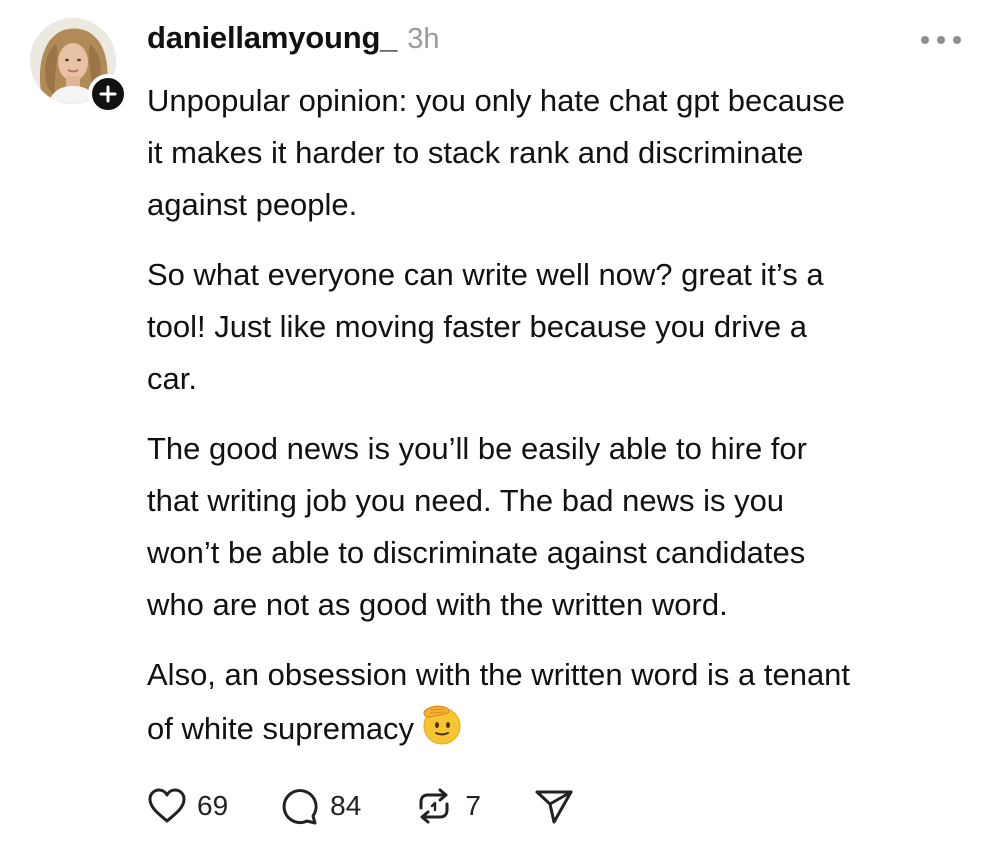  I want to click on action-bar: 69 84 7, so click(387, 806).